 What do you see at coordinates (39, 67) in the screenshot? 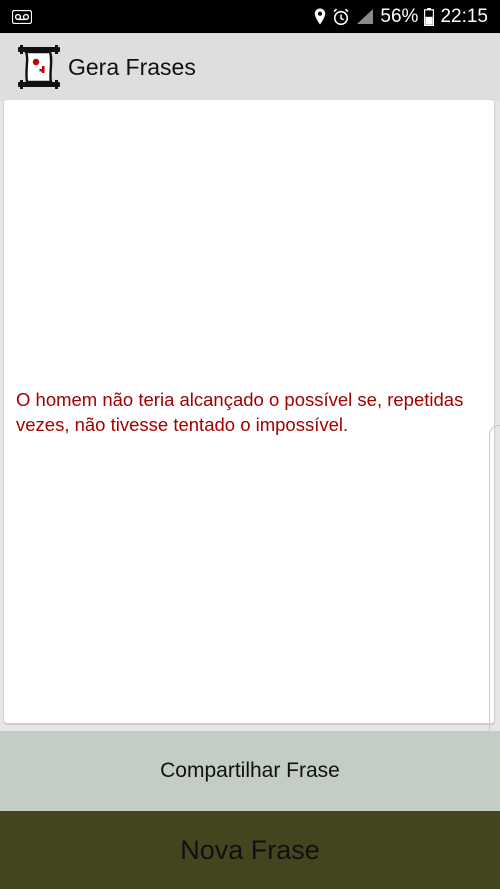
I see `scroll-icon` at bounding box center [39, 67].